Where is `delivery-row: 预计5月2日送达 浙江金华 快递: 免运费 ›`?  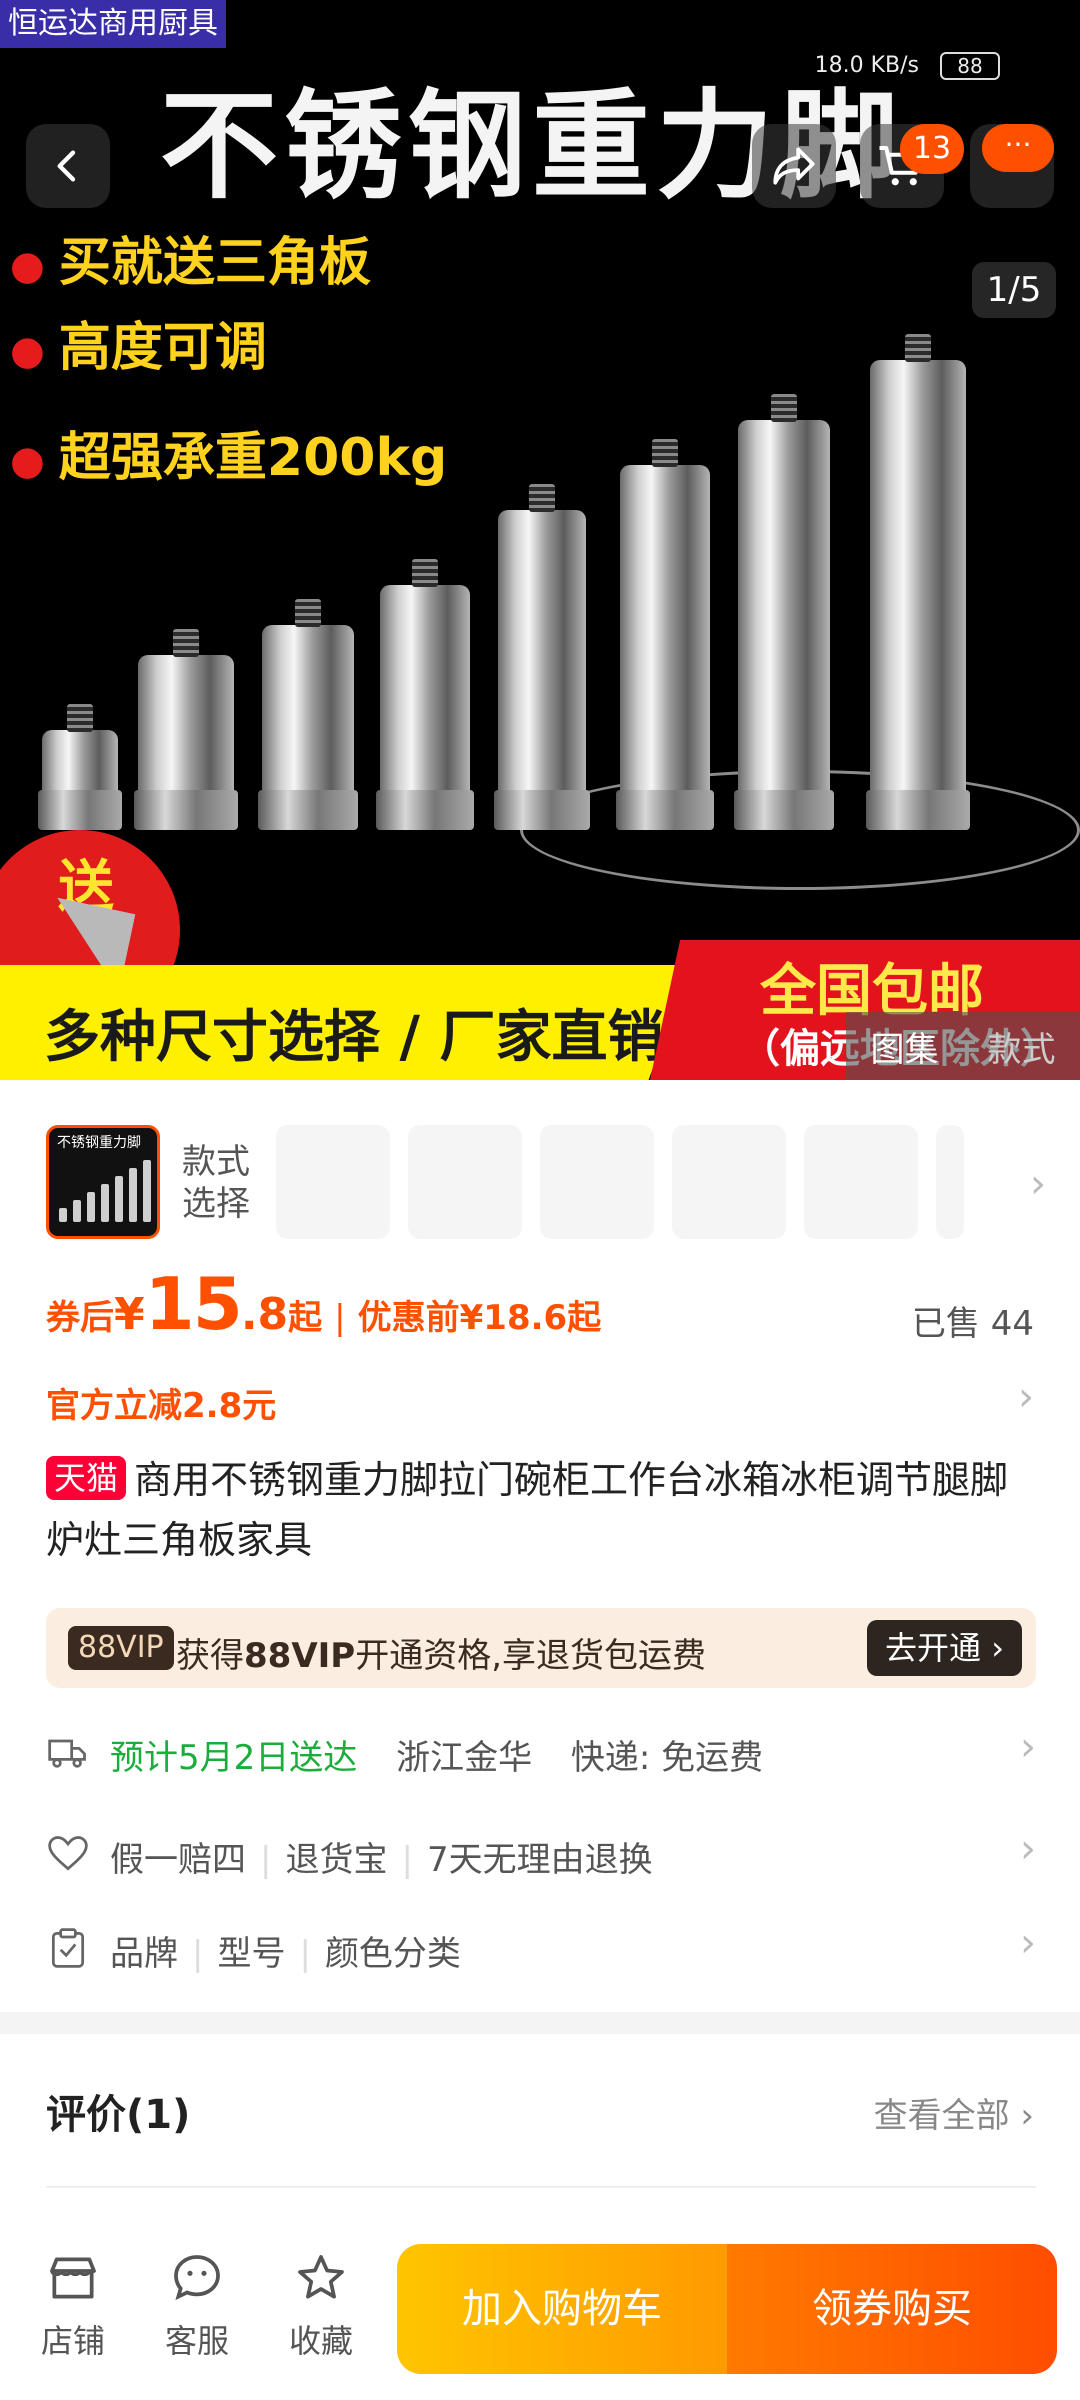
delivery-row: 预计5月2日送达 浙江金华 快递: 免运费 › is located at coordinates (541, 1752).